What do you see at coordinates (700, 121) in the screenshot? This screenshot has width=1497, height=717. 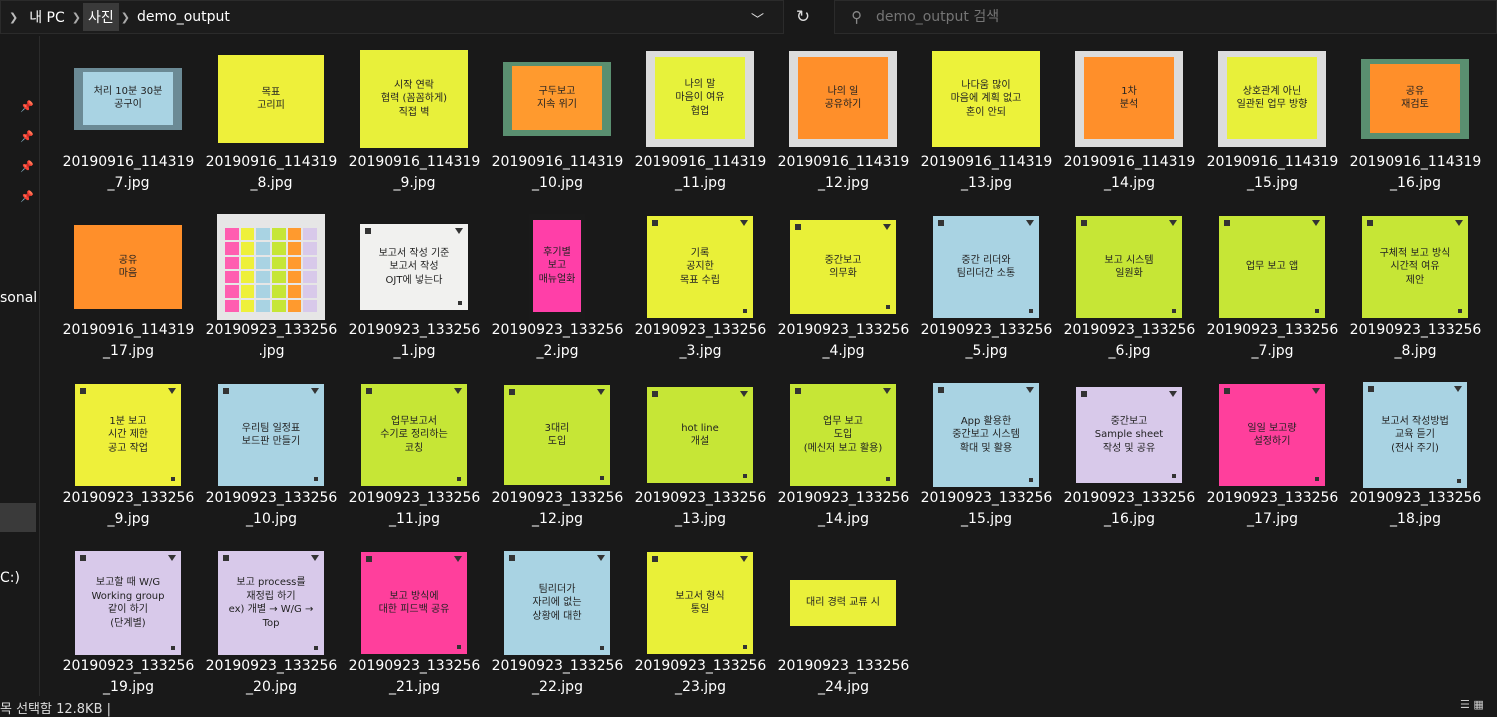 I see `file-item: 나의 말 마음이 여유 협업 20190916_114319 _11.jpg` at bounding box center [700, 121].